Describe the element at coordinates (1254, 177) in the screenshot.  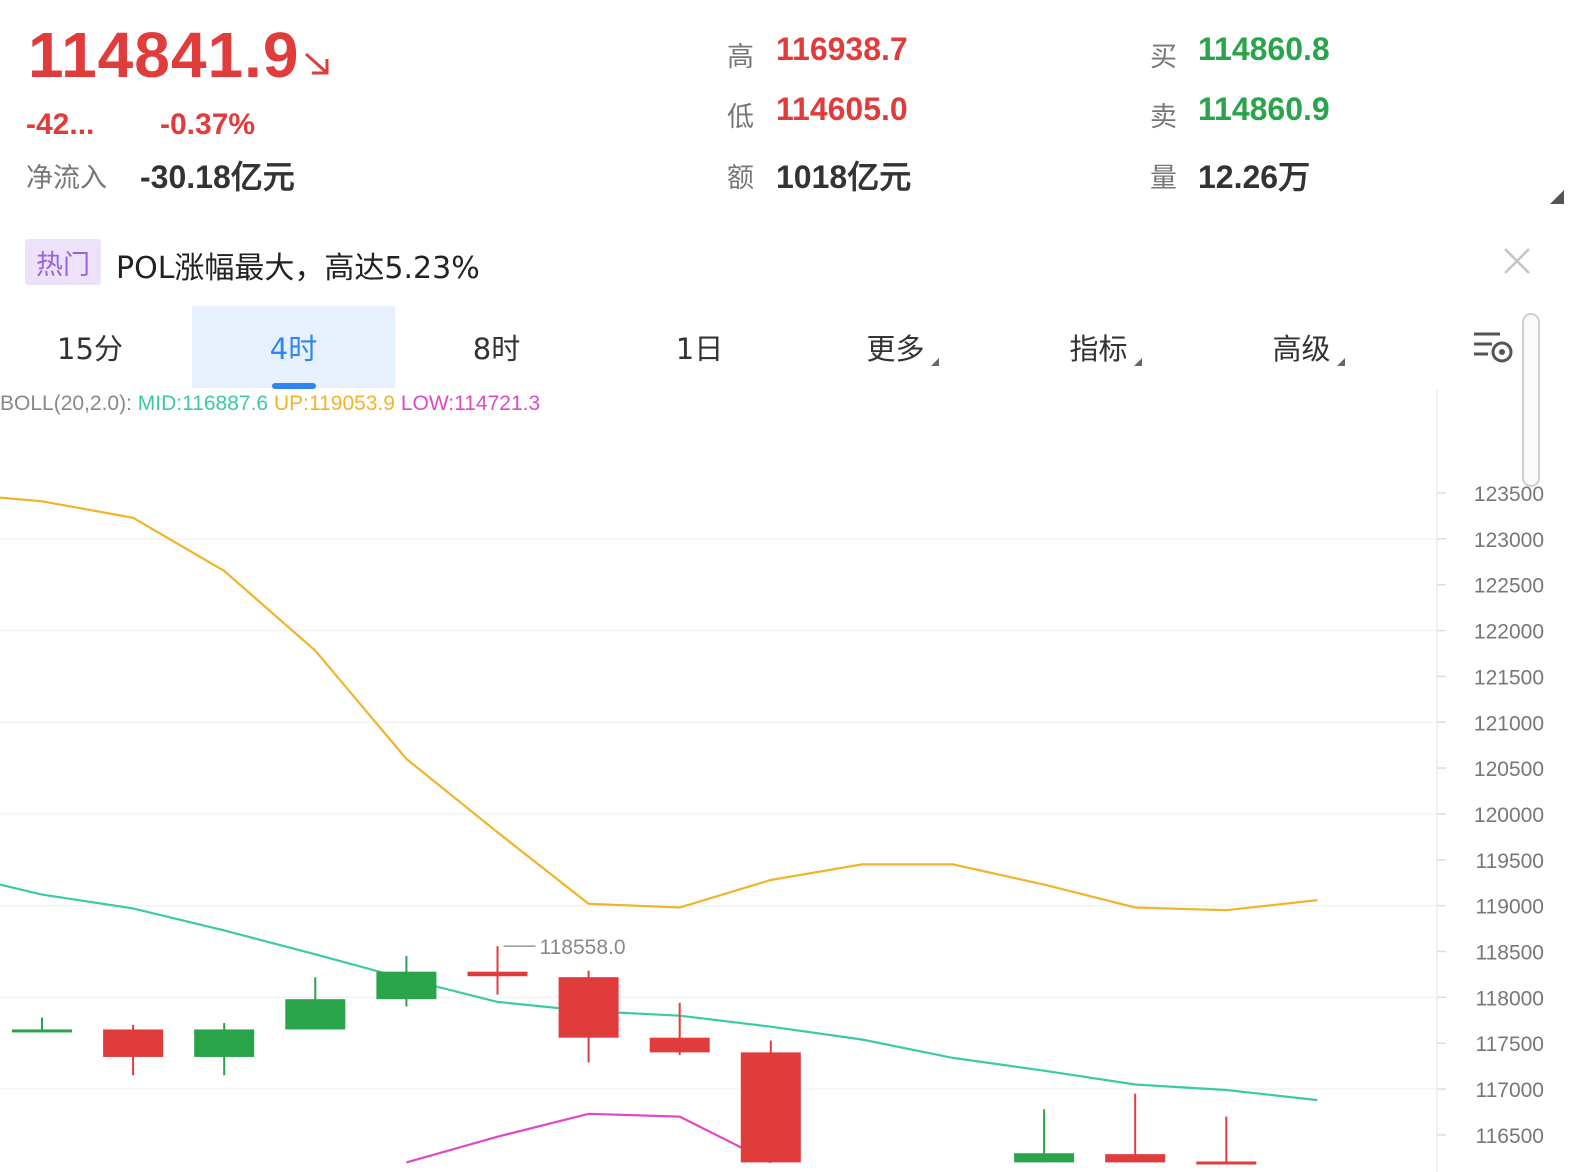
I see `volume-value: 12.26万` at that location.